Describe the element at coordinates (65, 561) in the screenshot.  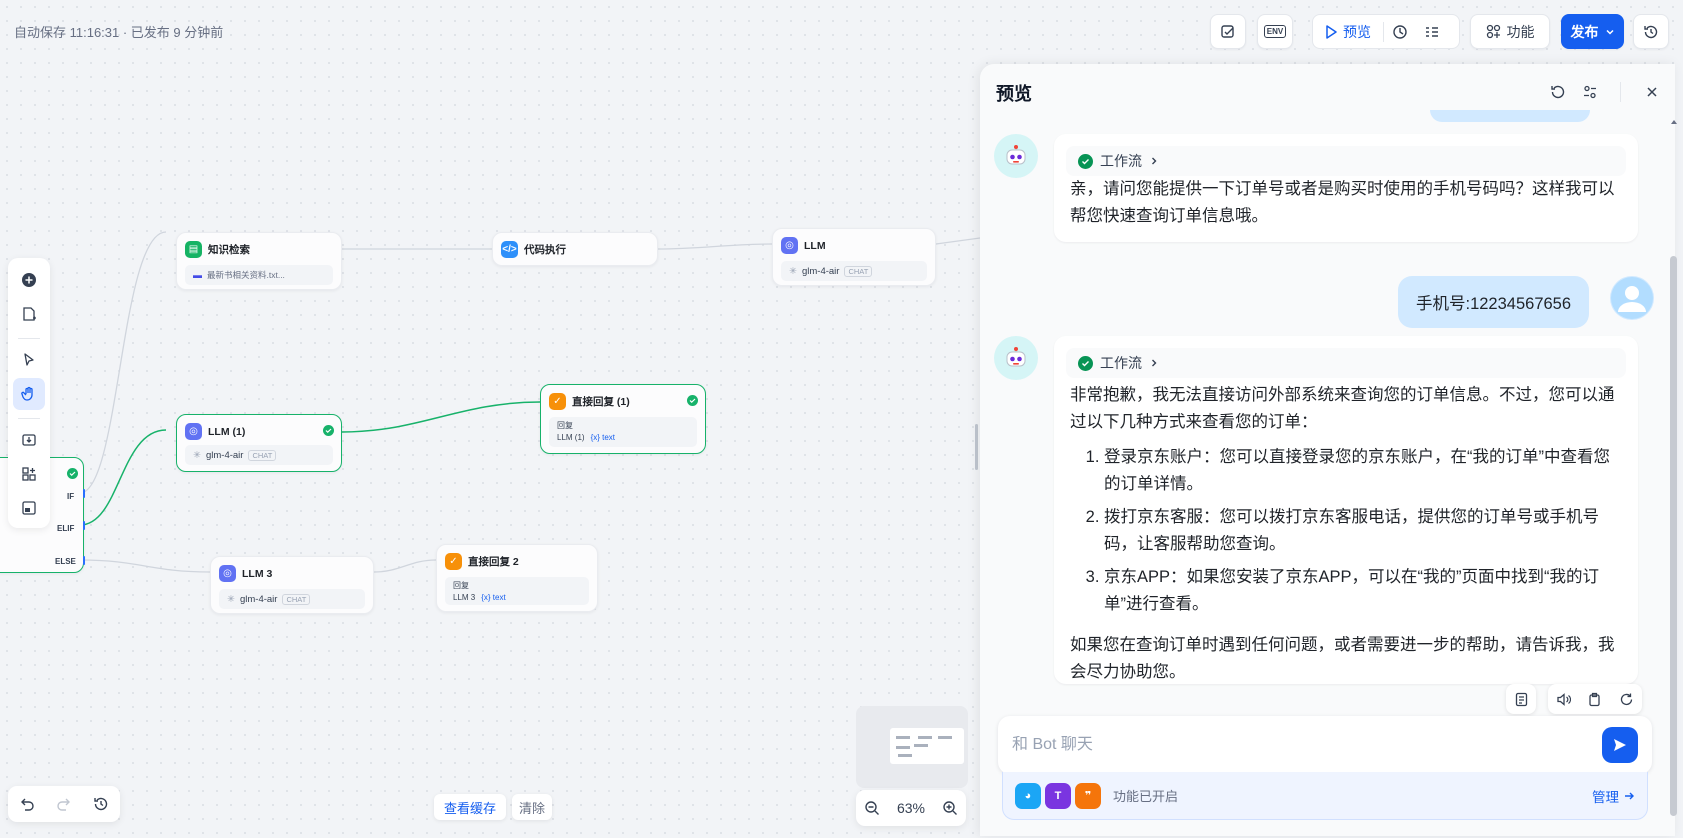
I see `else-branch-label: ELSE` at that location.